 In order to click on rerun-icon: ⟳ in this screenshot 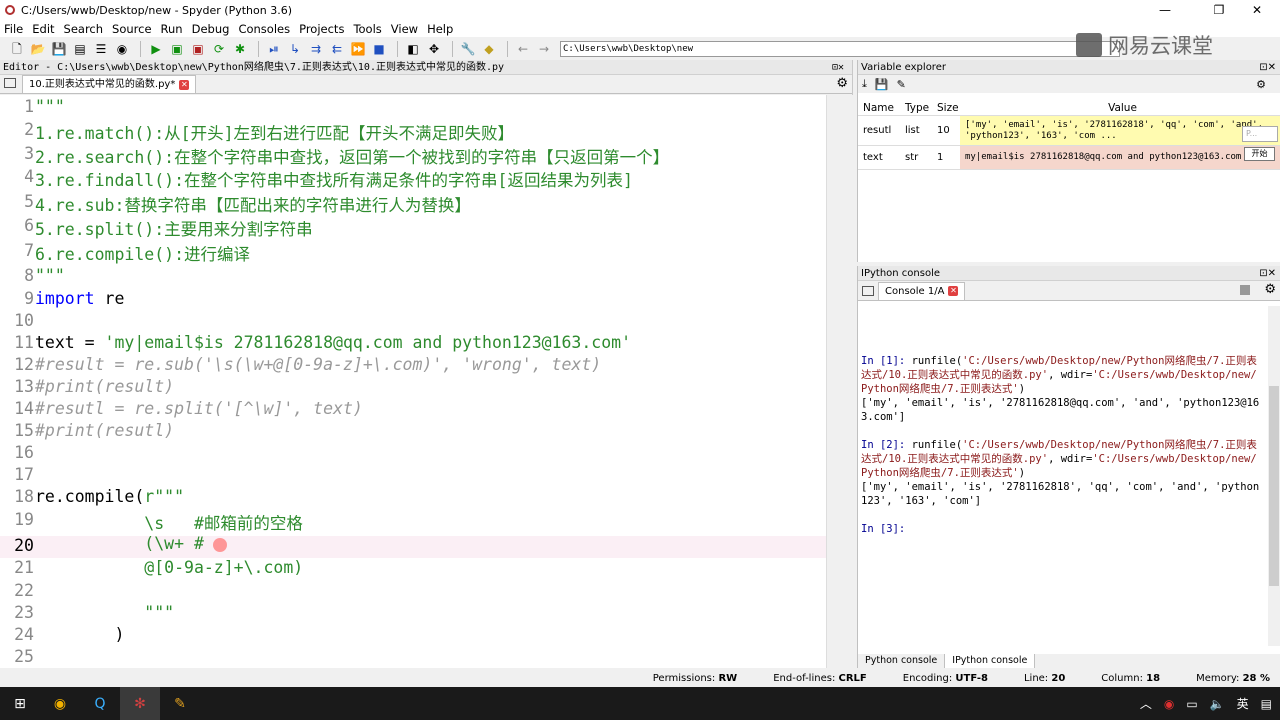, I will do `click(219, 49)`.